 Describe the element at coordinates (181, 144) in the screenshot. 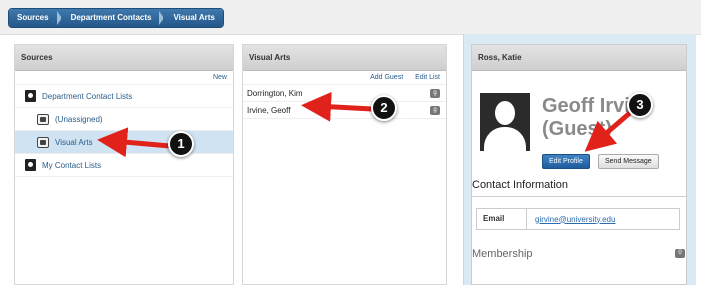

I see `callout-1: 1` at that location.